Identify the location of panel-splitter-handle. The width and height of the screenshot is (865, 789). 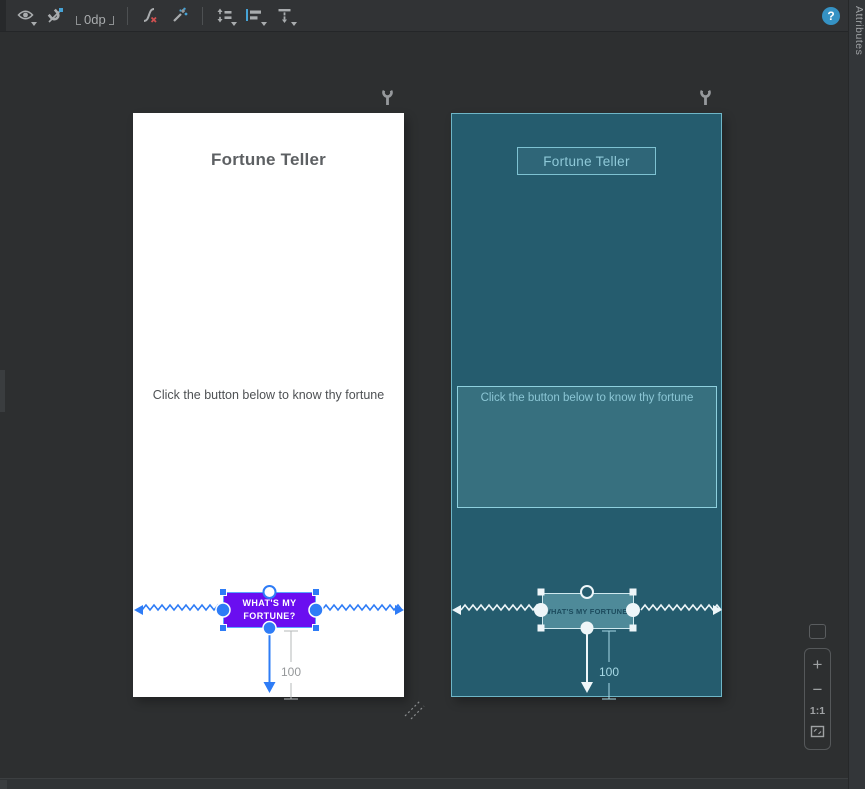
(2, 391).